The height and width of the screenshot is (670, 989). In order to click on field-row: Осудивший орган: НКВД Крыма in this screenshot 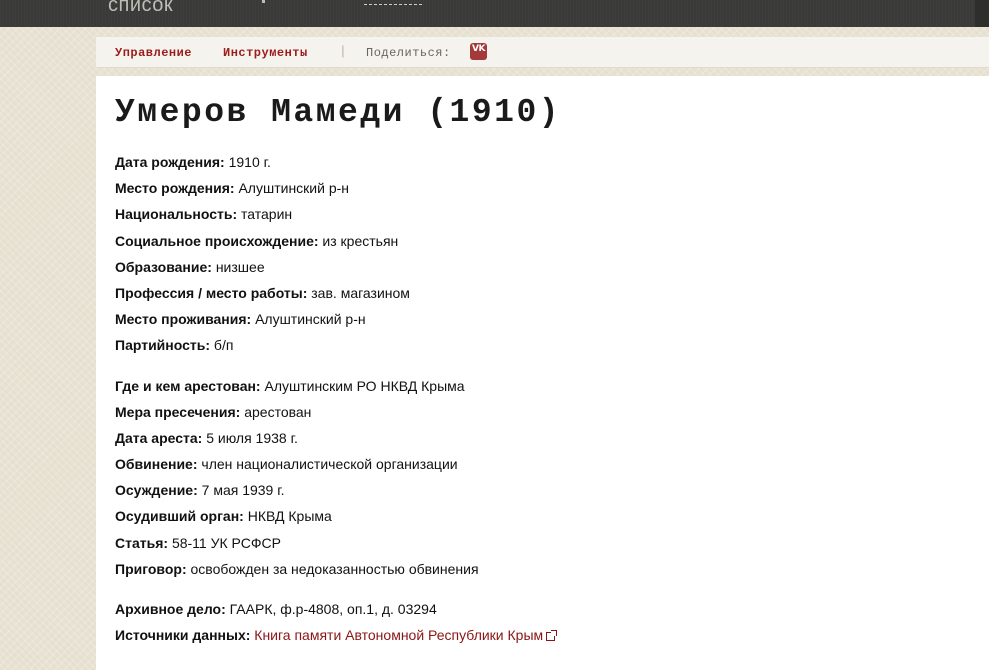, I will do `click(545, 520)`.